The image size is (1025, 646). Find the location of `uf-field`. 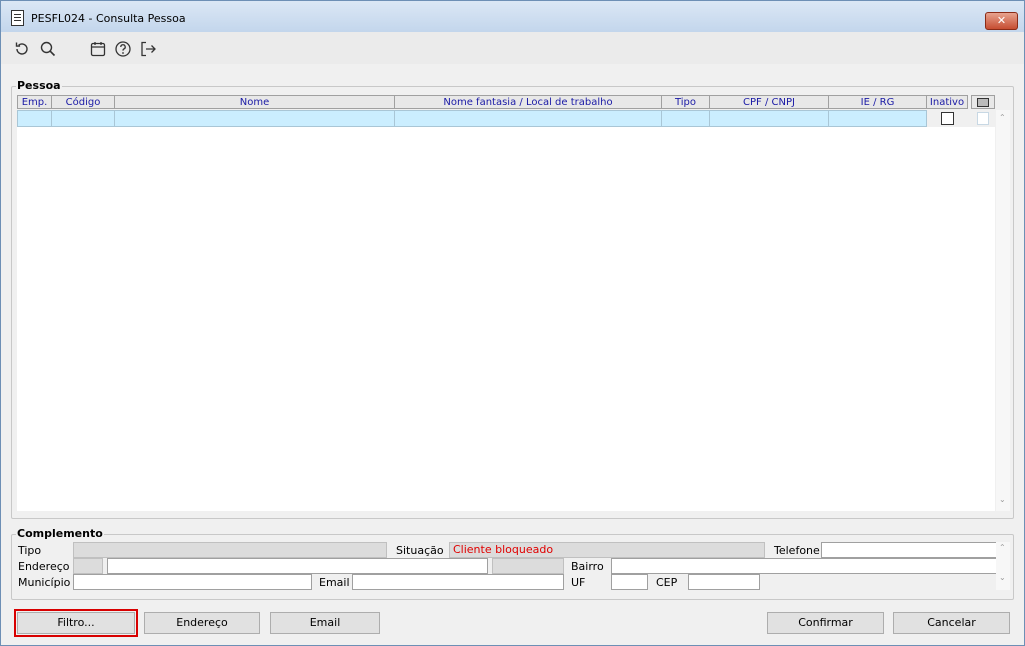

uf-field is located at coordinates (629, 582).